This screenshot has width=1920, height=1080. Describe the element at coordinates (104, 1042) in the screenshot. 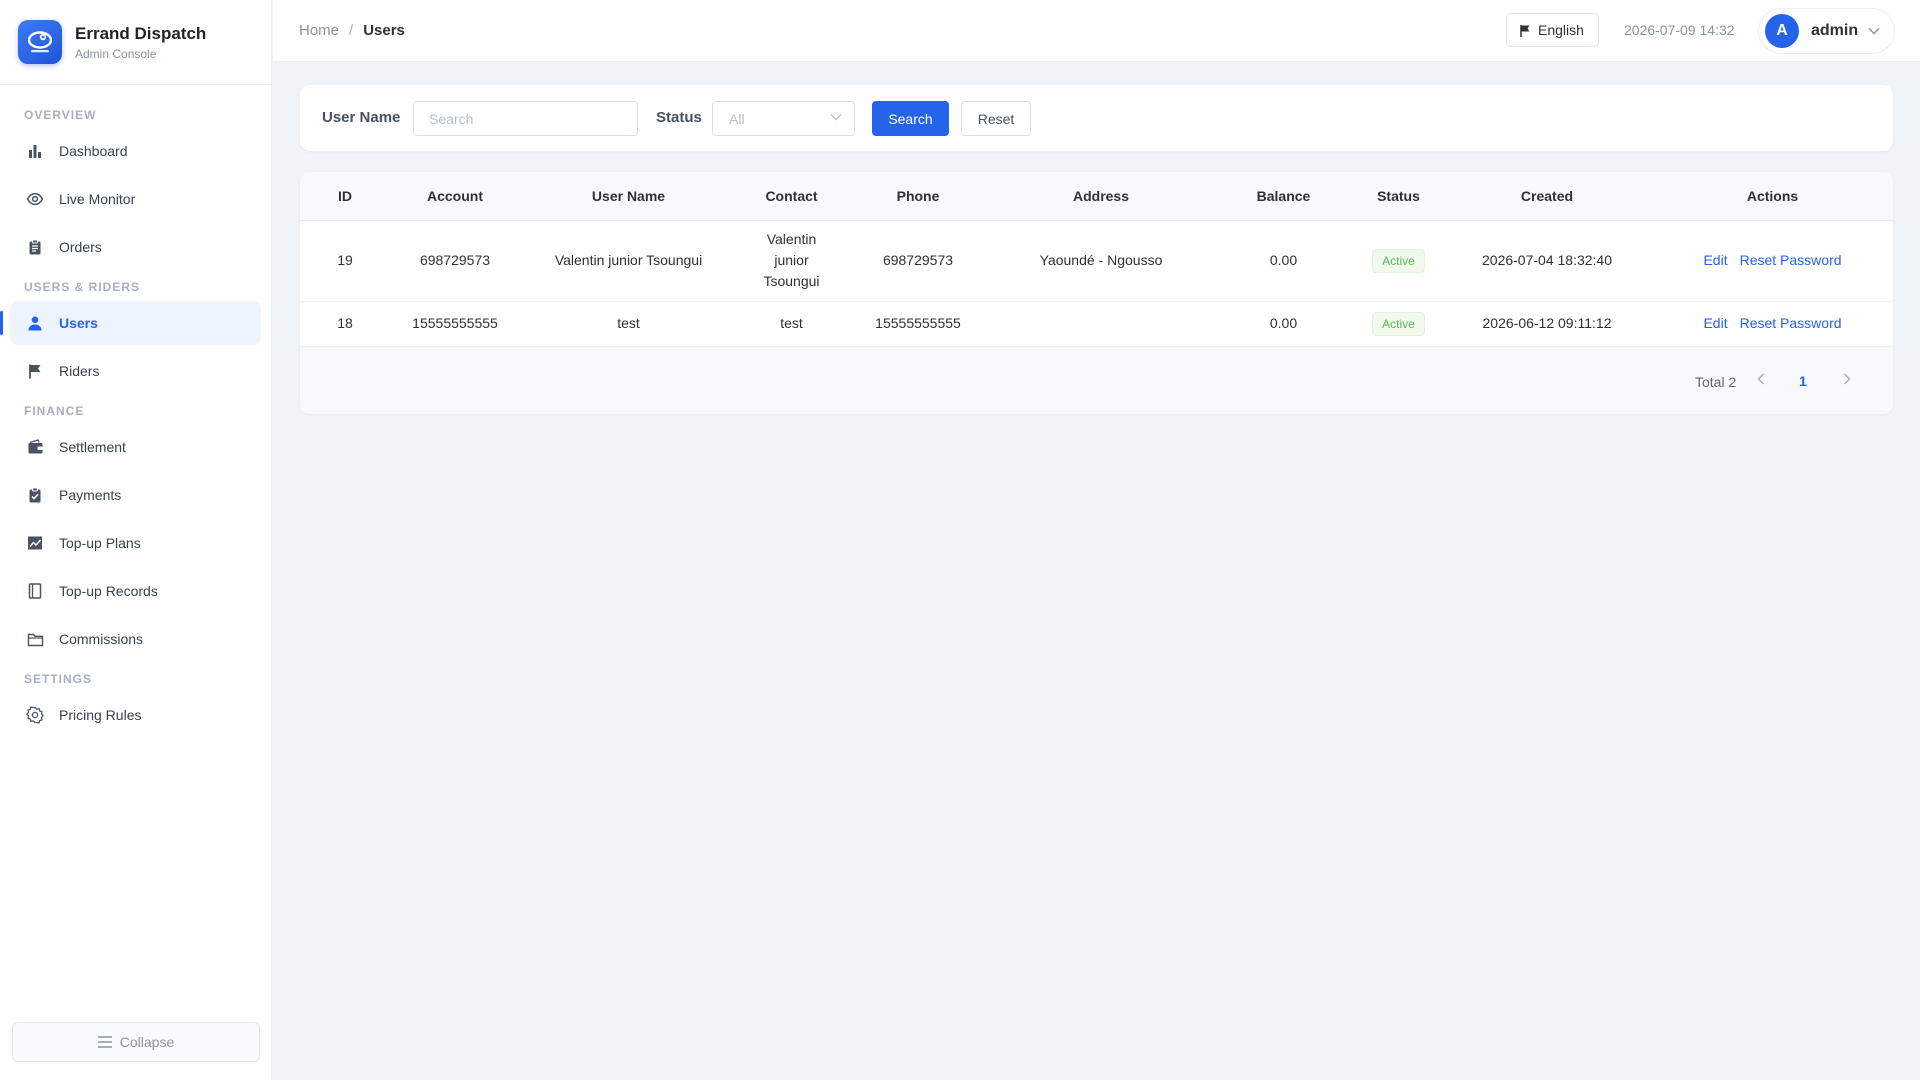

I see `menu-icon` at that location.